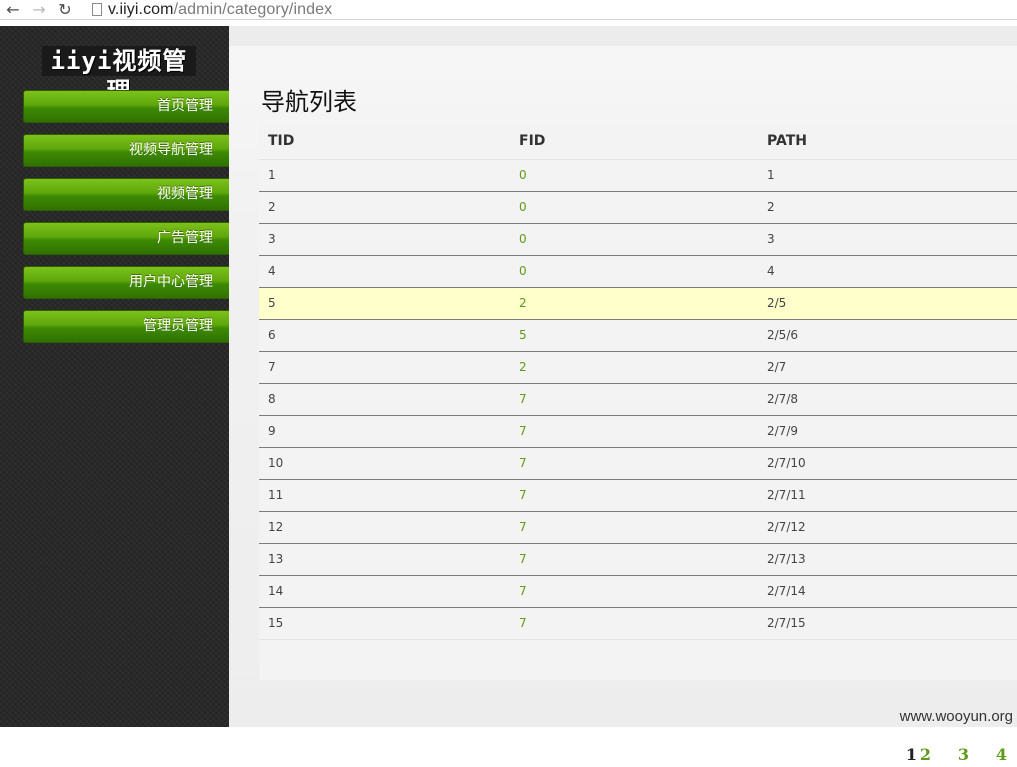  I want to click on cell-tid: 10, so click(384, 463).